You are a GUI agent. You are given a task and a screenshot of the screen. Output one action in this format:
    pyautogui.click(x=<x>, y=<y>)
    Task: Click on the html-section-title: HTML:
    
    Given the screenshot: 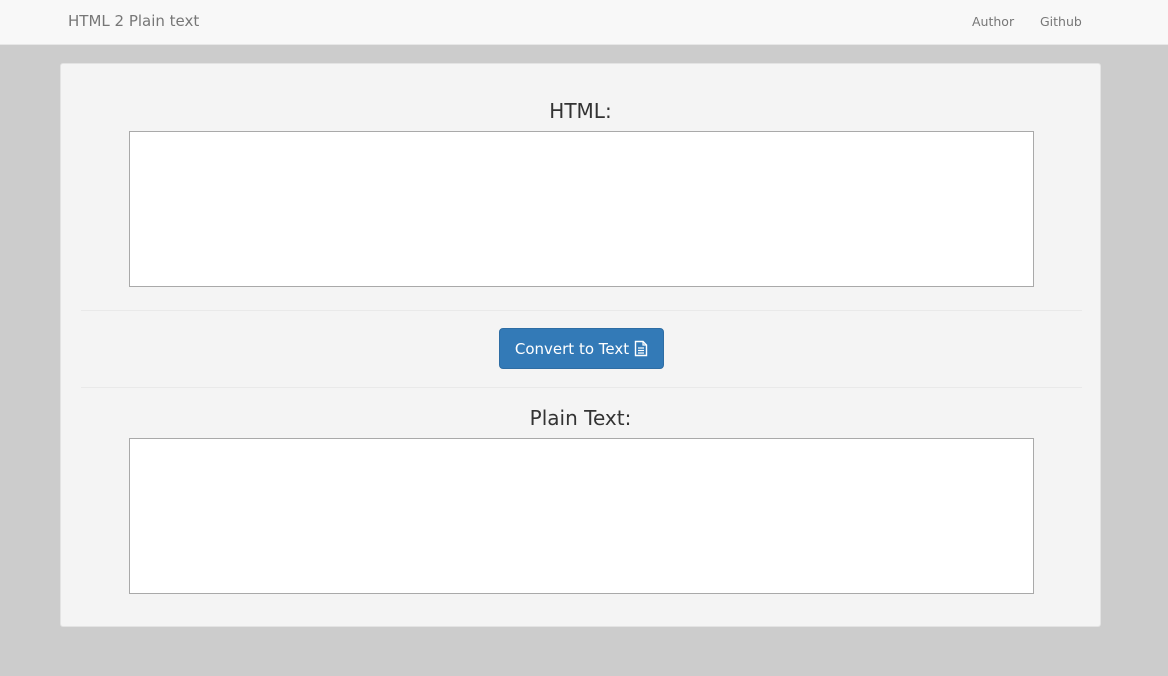 What is the action you would take?
    pyautogui.click(x=580, y=111)
    